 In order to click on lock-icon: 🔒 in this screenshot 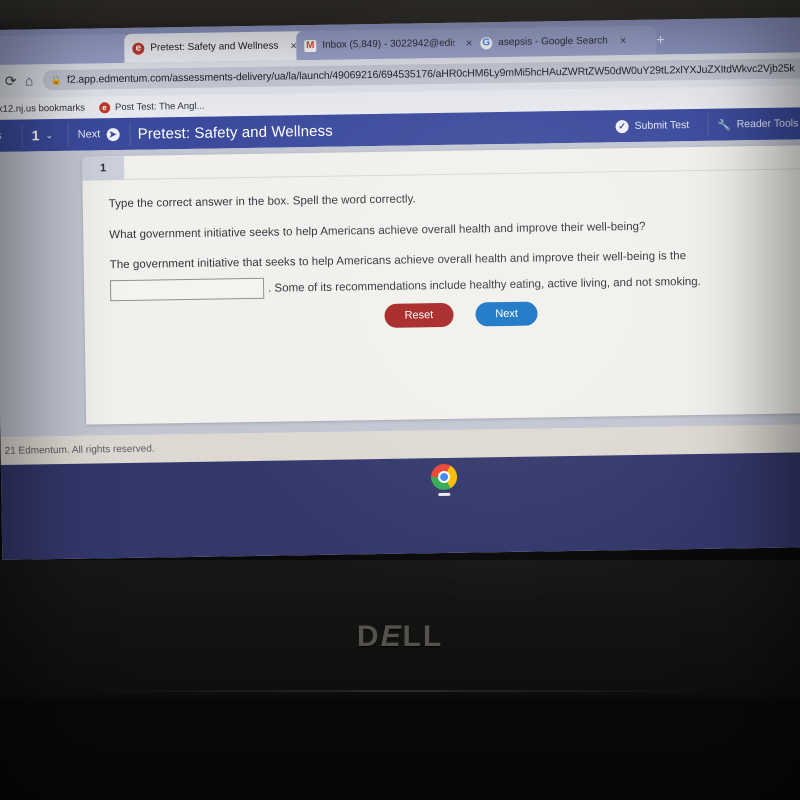, I will do `click(56, 79)`.